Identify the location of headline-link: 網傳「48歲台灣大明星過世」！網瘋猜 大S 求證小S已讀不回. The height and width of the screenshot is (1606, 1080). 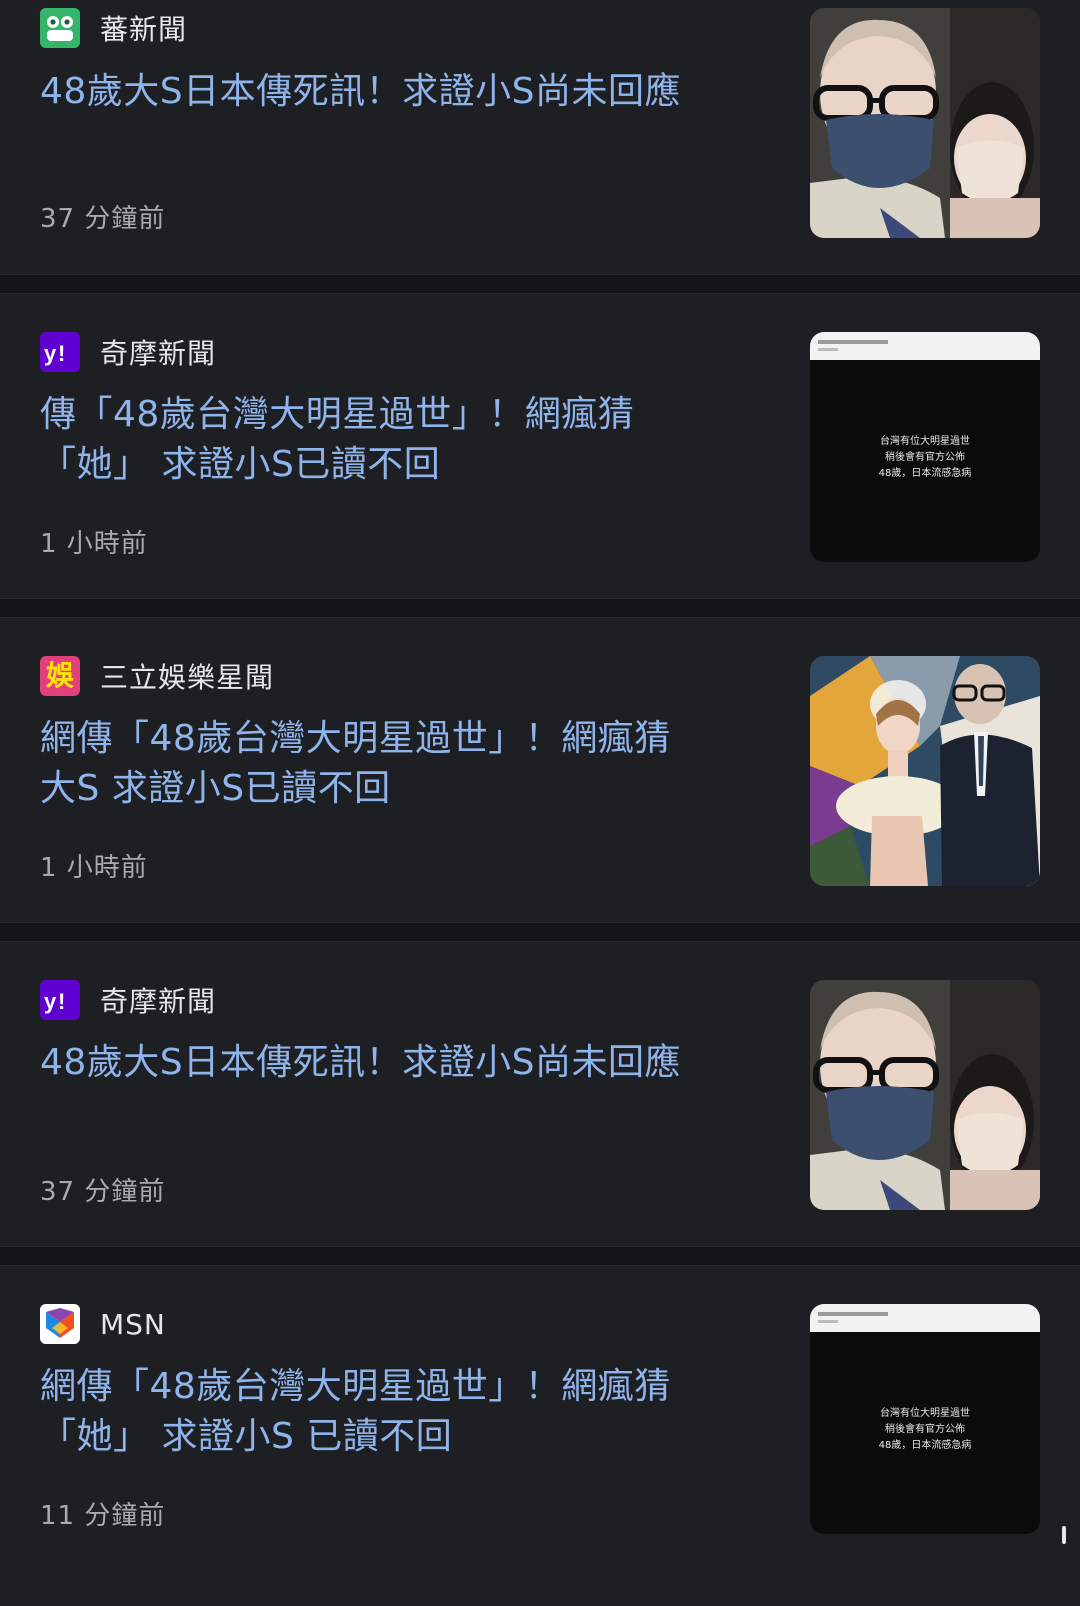
(390, 764).